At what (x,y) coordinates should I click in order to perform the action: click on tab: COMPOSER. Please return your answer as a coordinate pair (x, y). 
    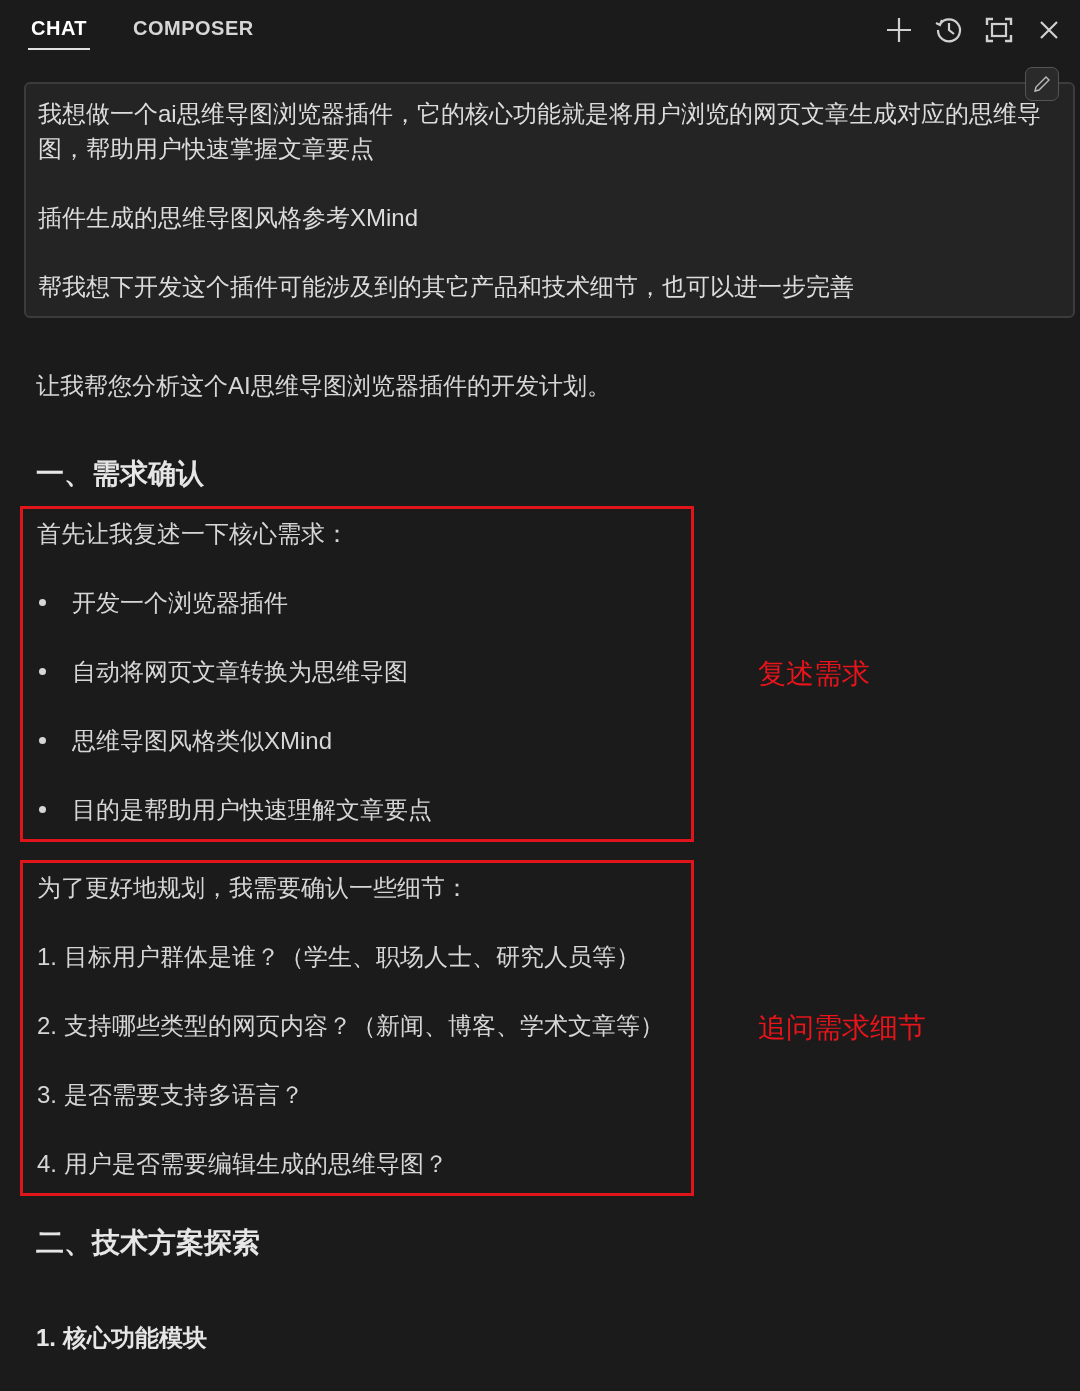
    Looking at the image, I should click on (193, 30).